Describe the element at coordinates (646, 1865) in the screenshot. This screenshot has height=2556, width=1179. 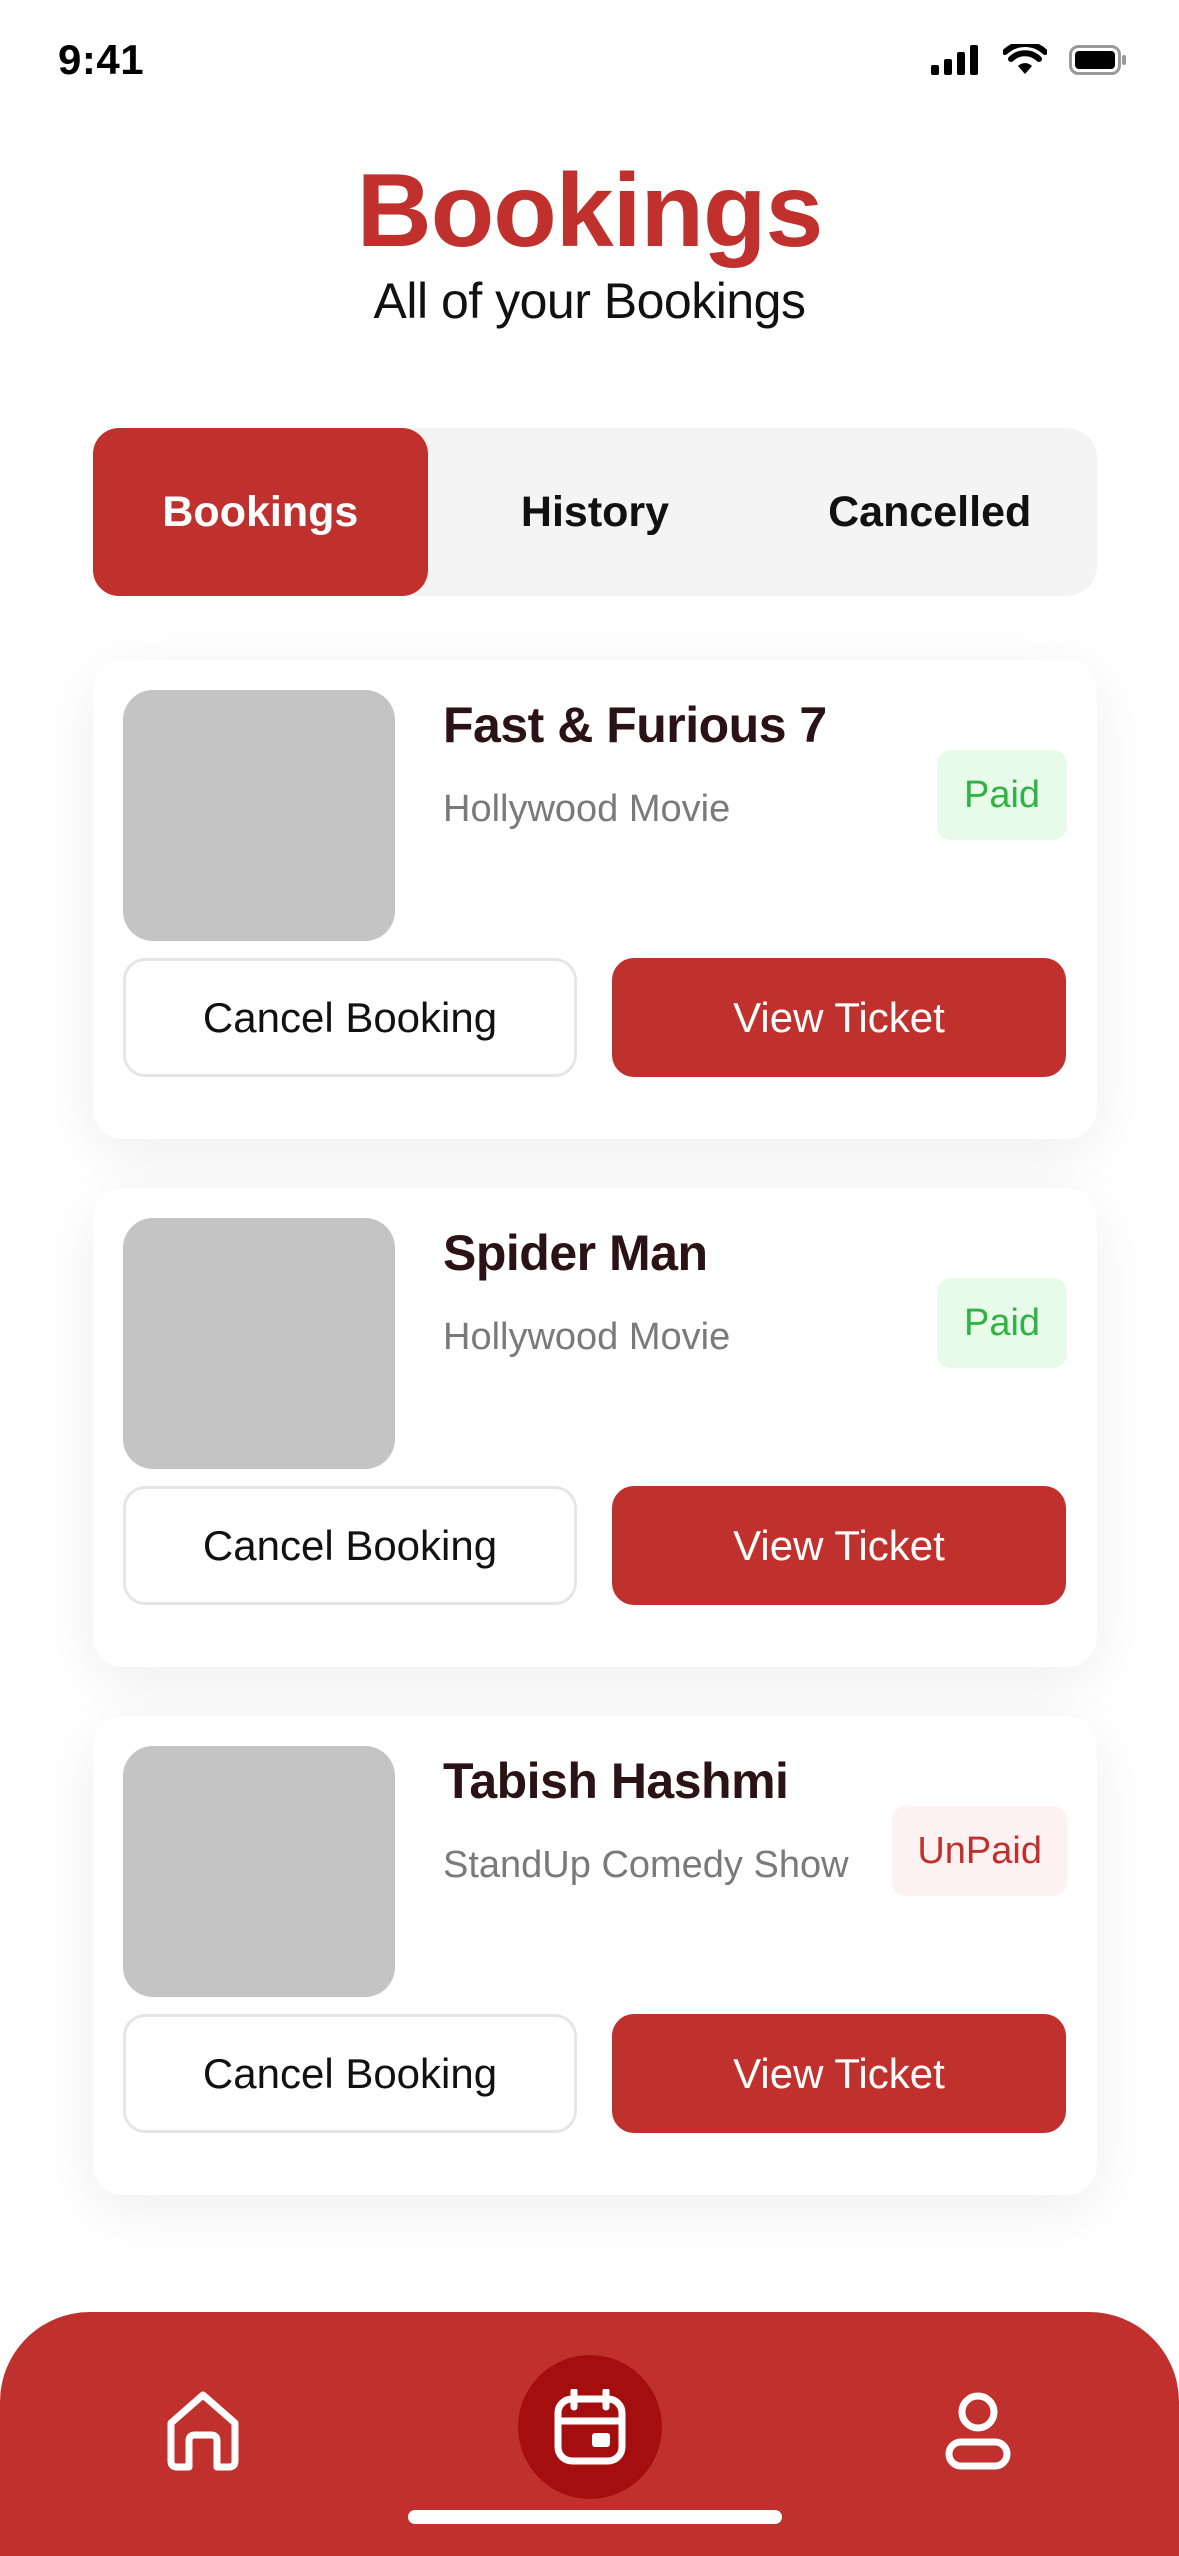
I see `event-category: StandUp Comedy Show` at that location.